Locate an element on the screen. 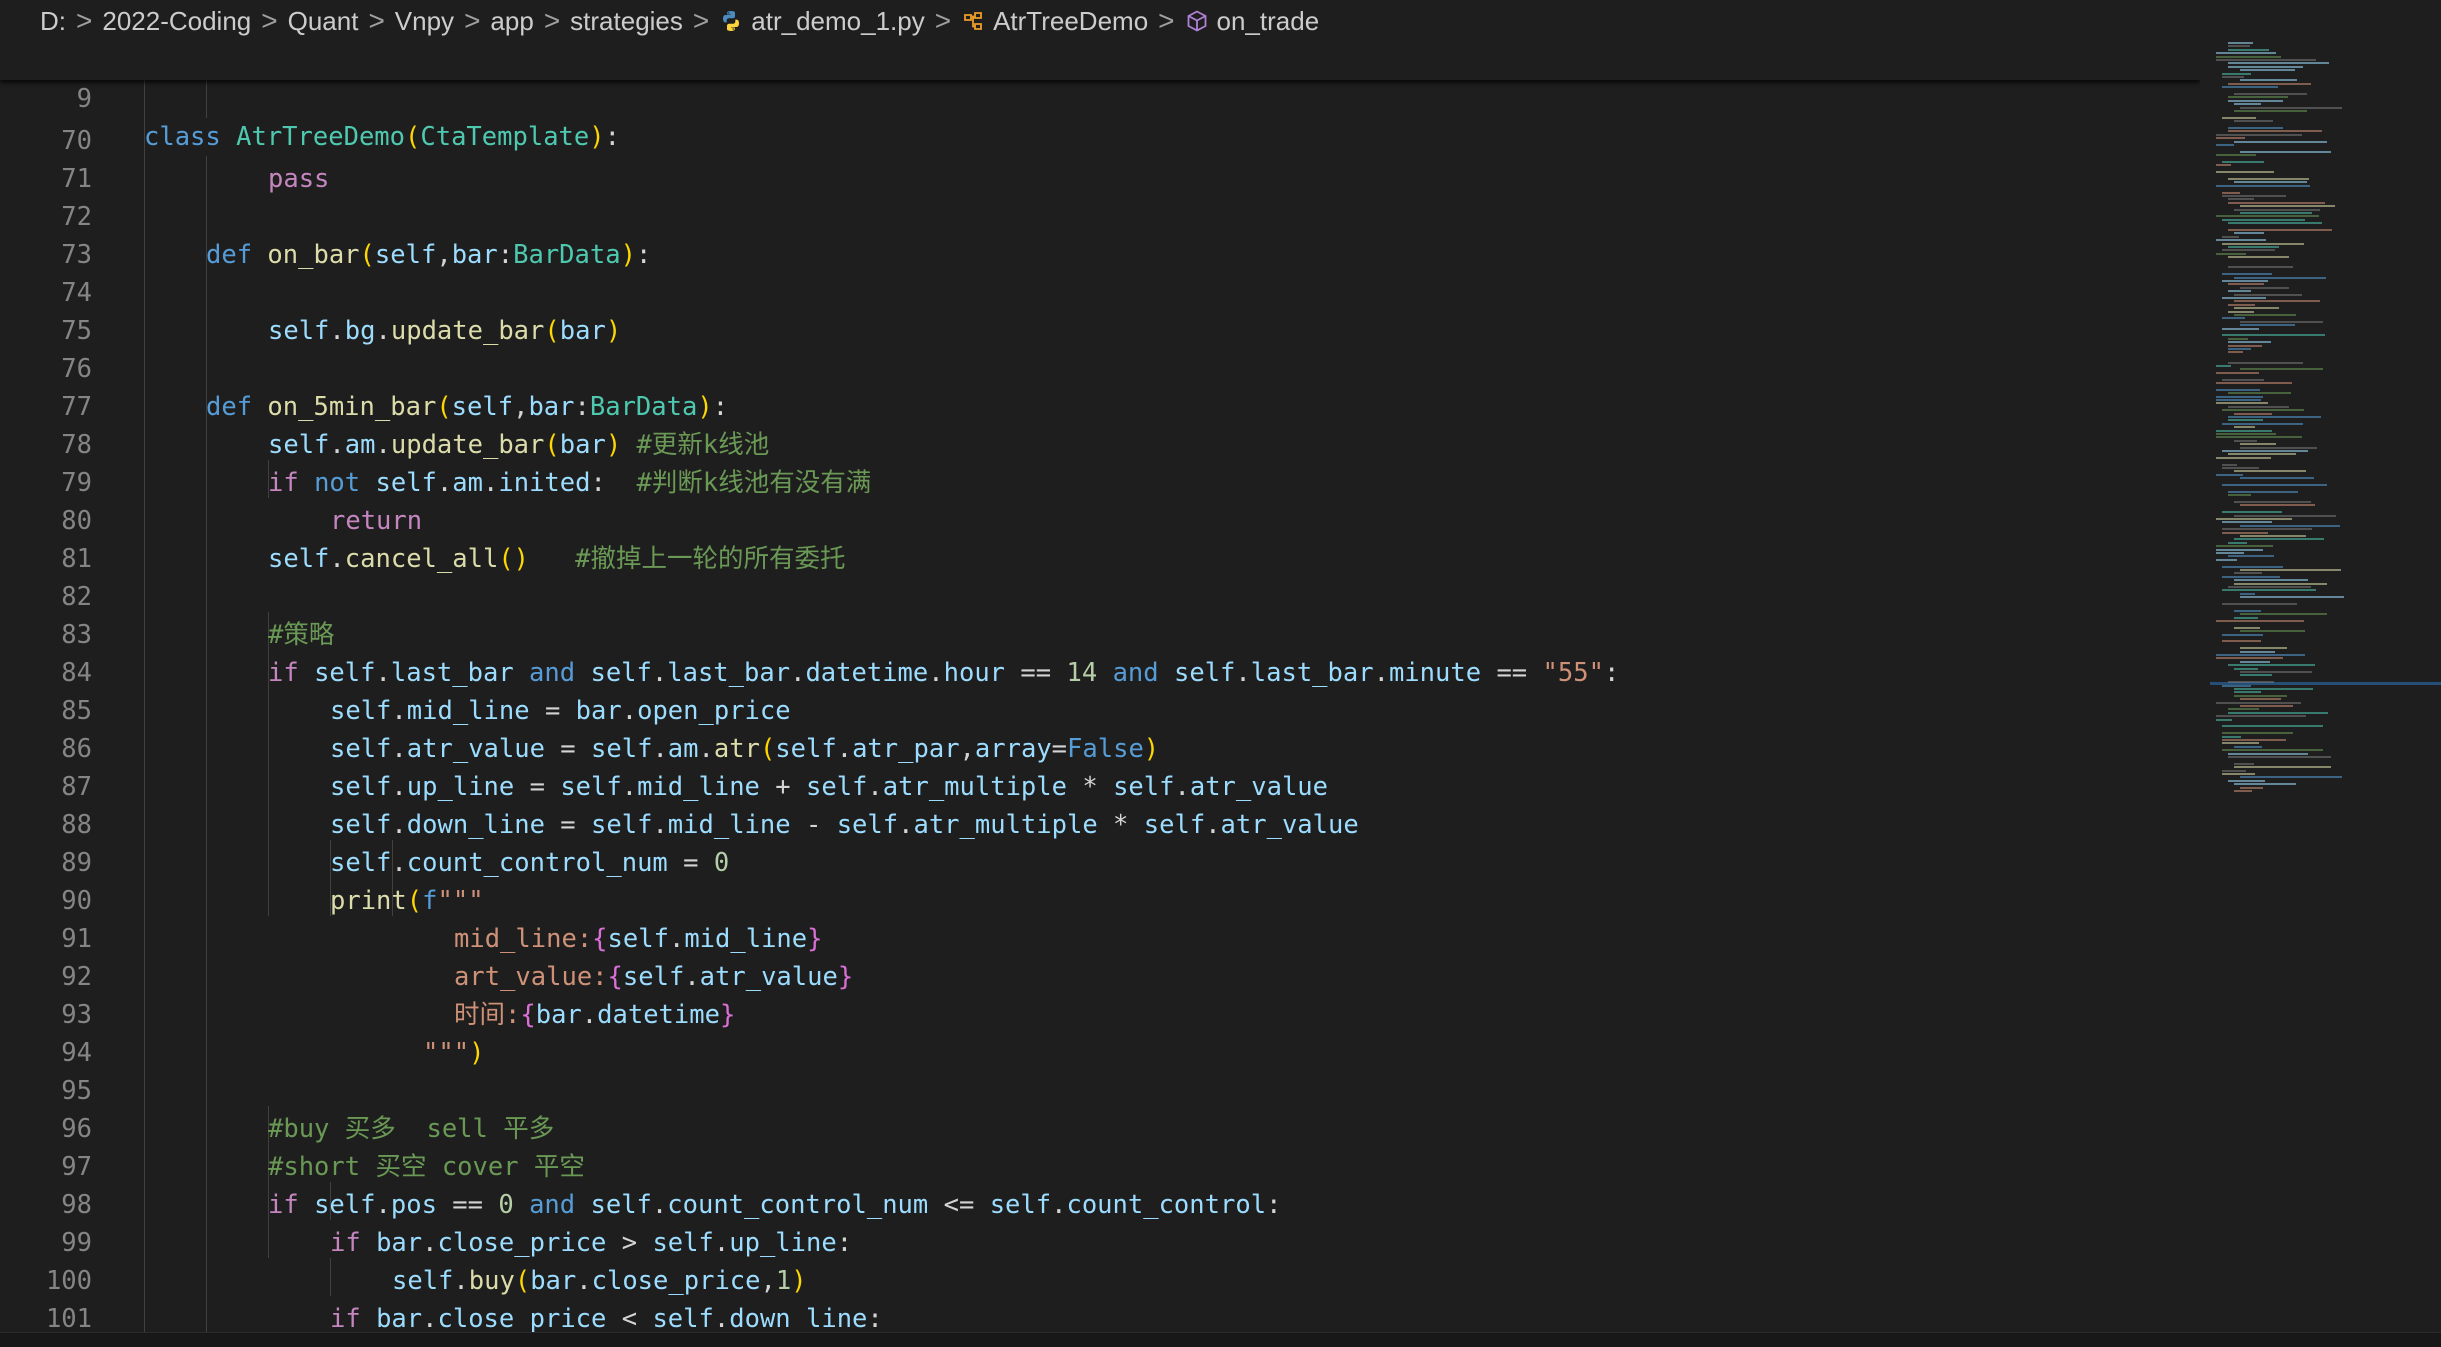  breadcrumb-method: on_trade is located at coordinates (1268, 21).